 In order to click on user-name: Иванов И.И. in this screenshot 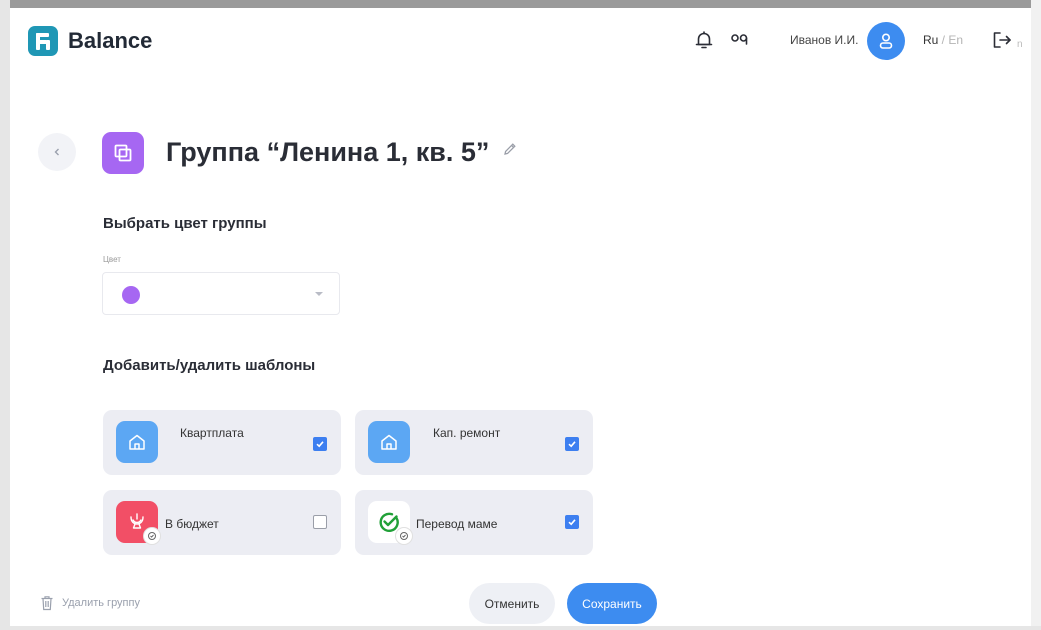, I will do `click(824, 40)`.